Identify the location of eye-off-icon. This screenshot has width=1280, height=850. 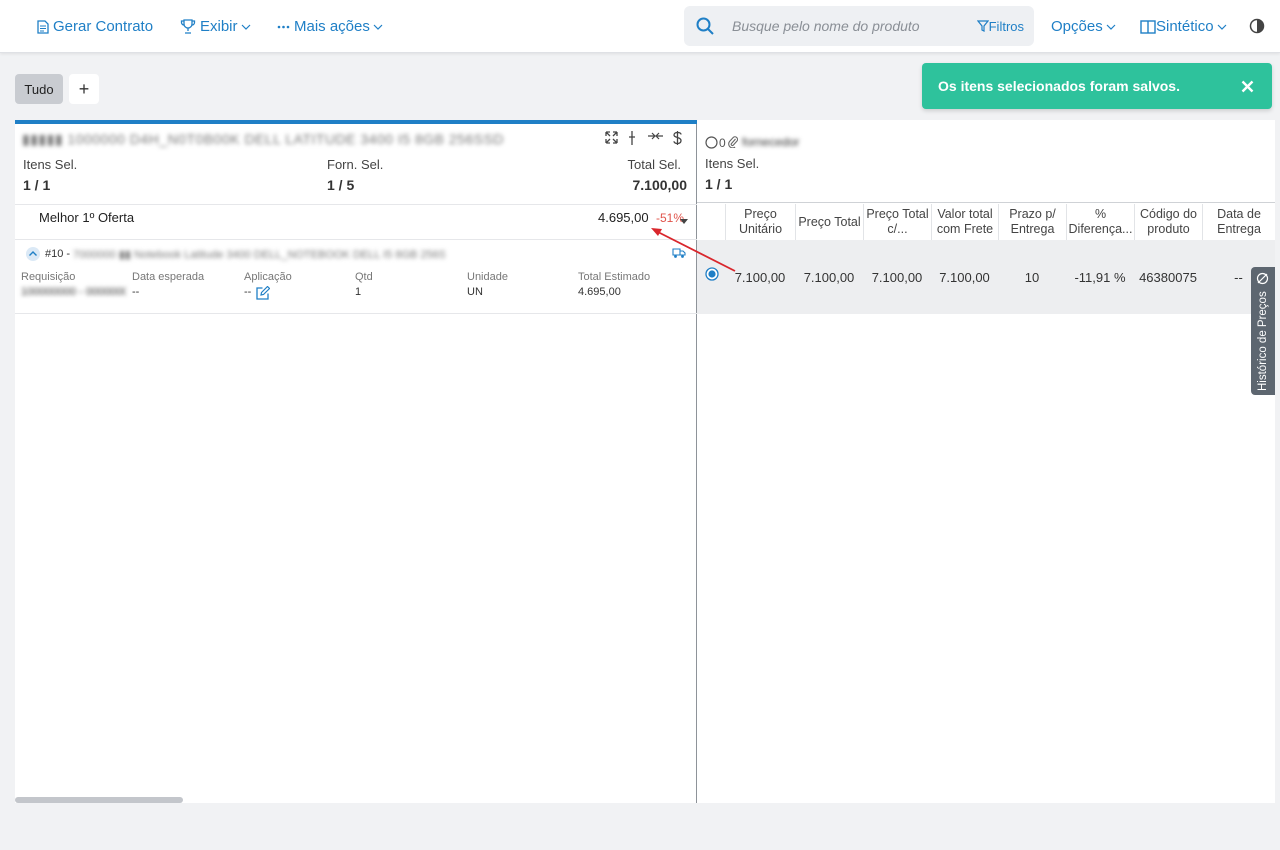
(1262, 278).